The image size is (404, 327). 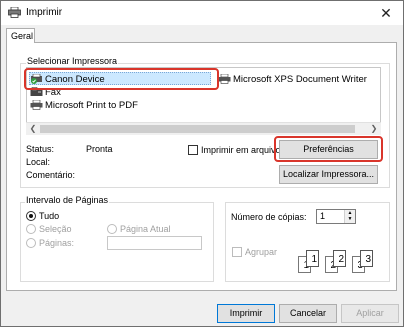 I want to click on status-value: Pronta, so click(x=99, y=149).